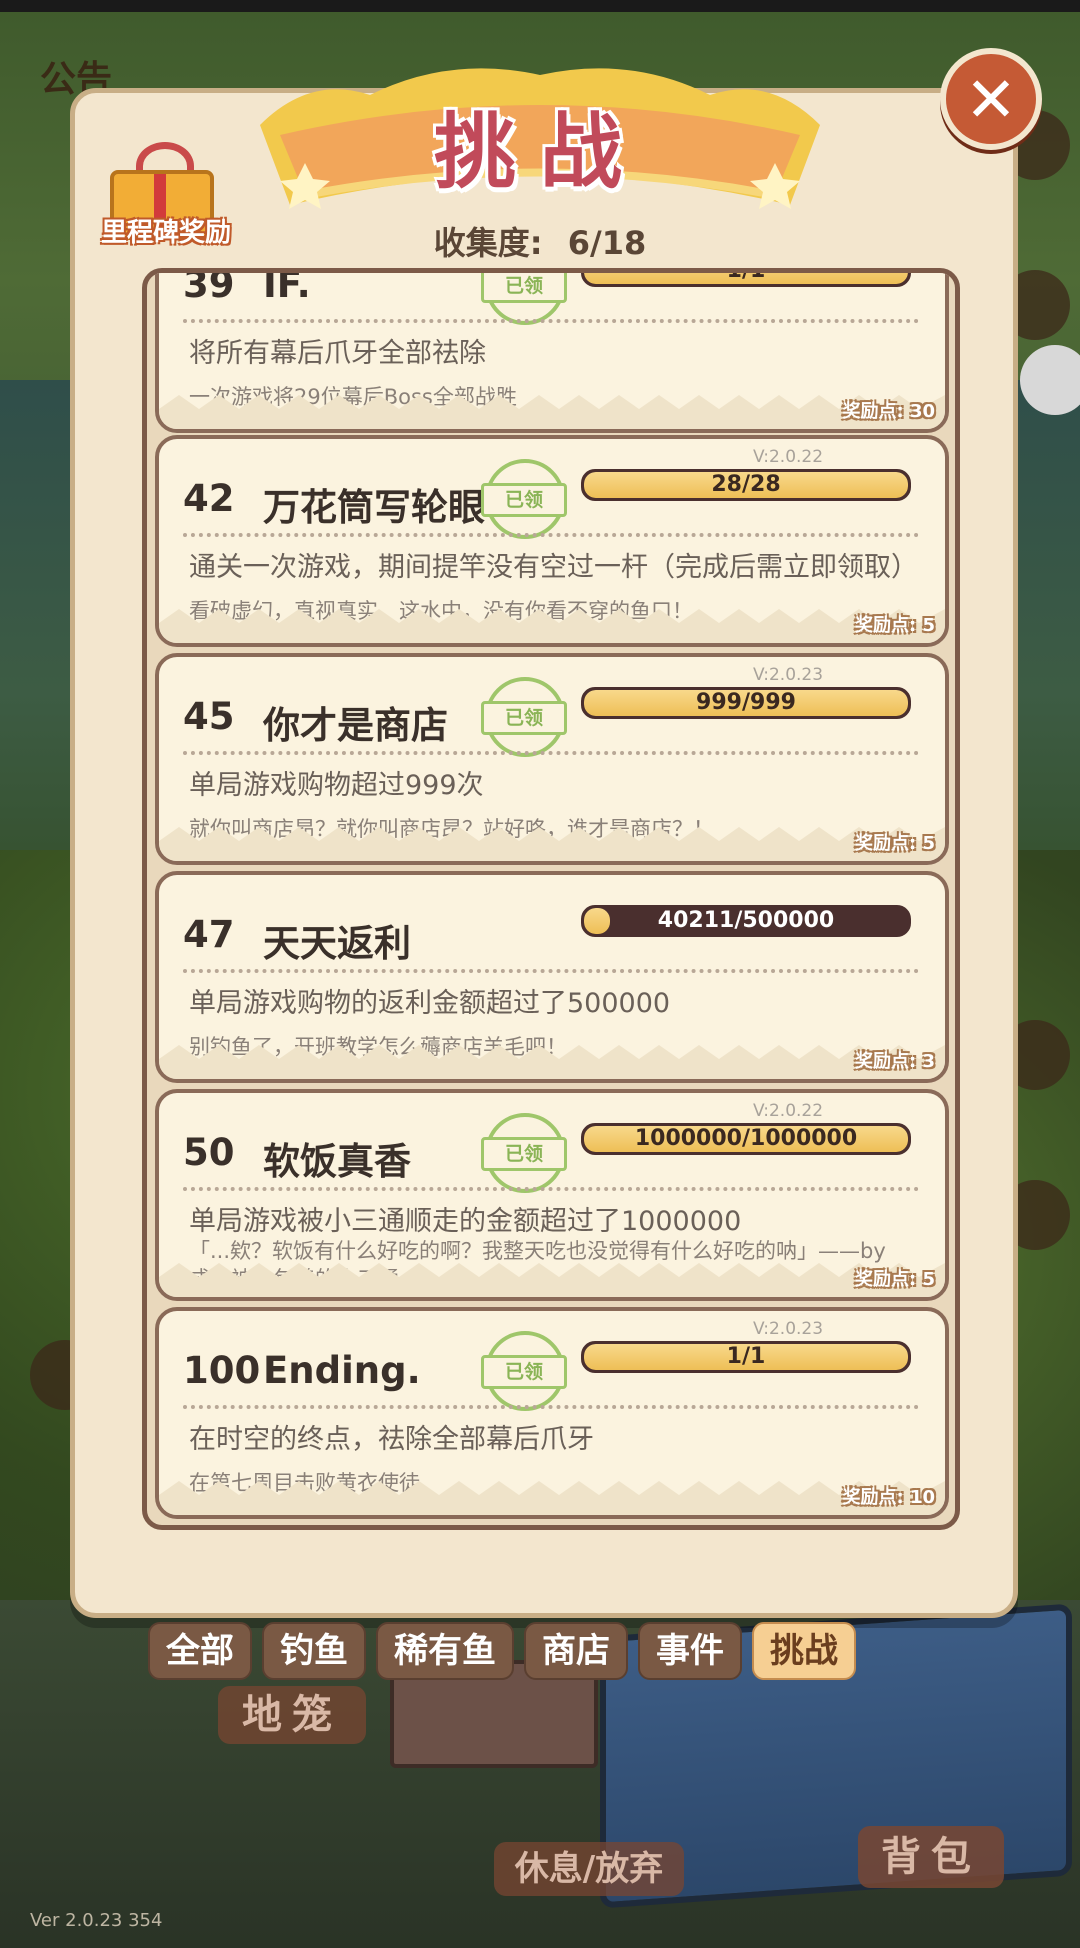  Describe the element at coordinates (991, 99) in the screenshot. I see `close-button: ✕` at that location.